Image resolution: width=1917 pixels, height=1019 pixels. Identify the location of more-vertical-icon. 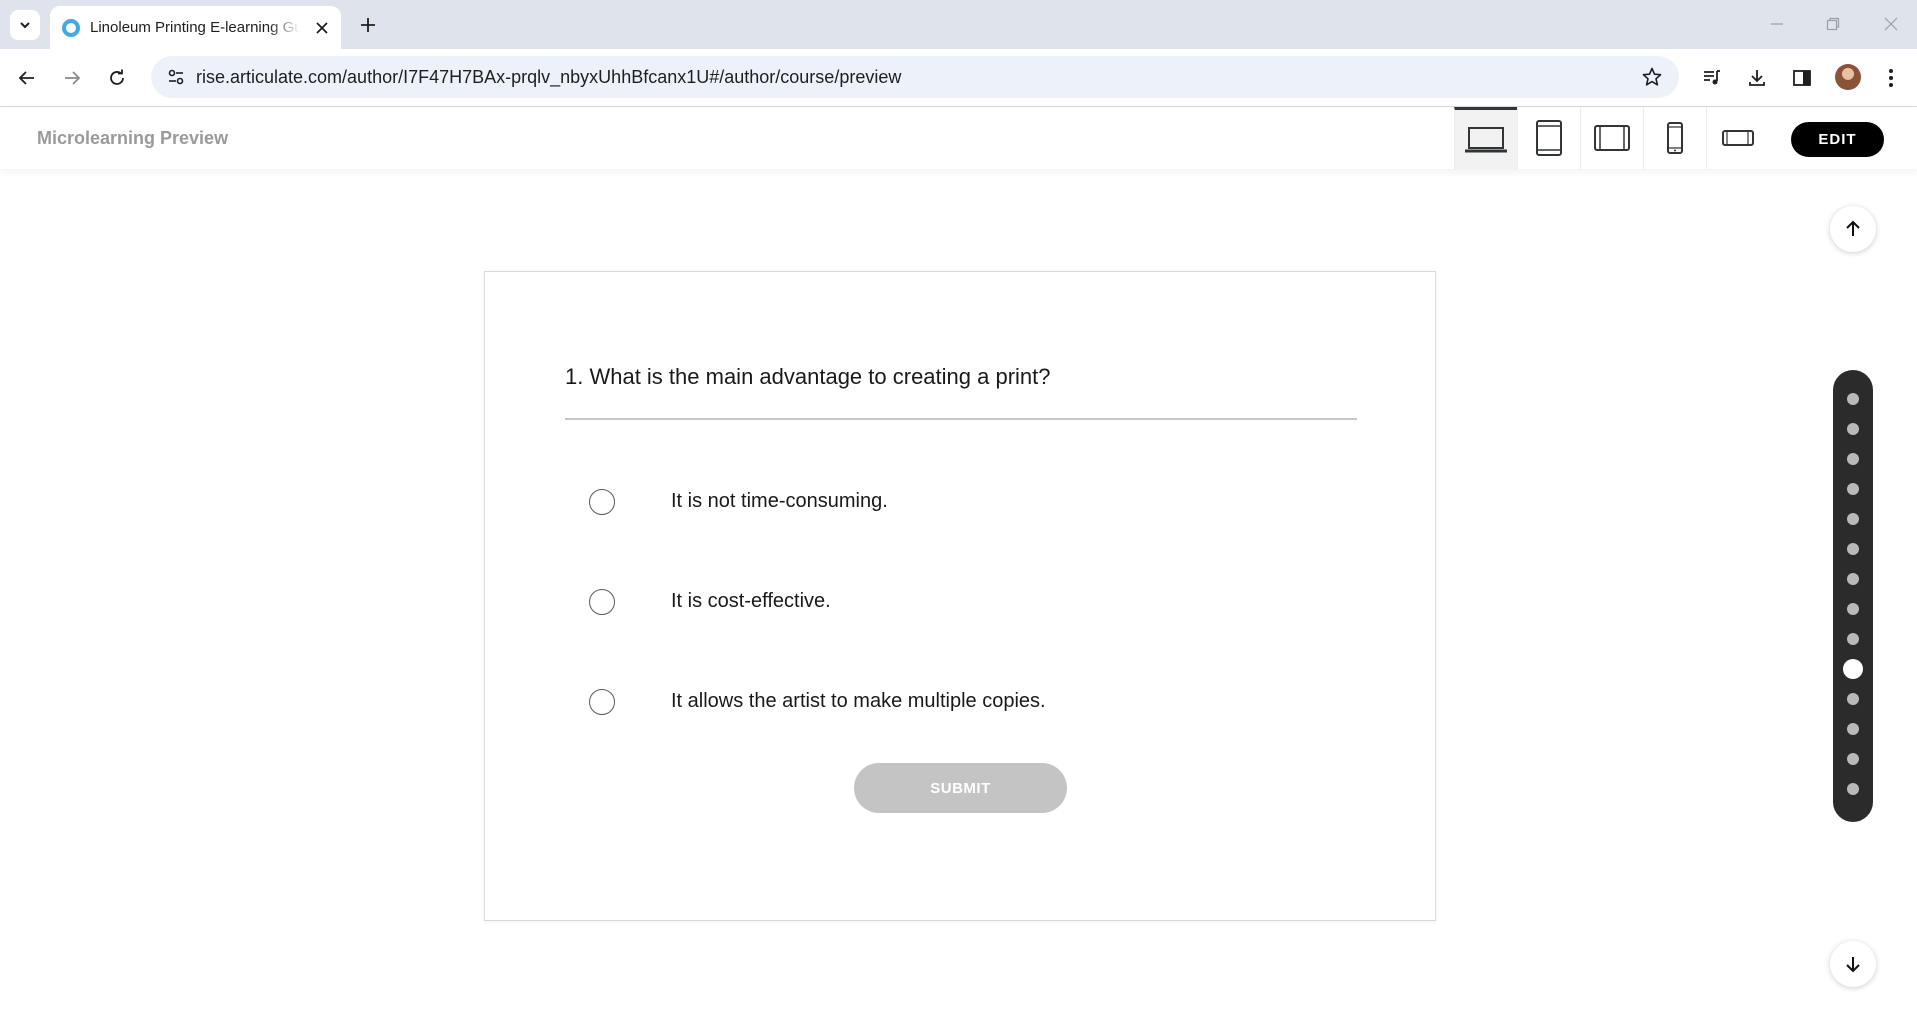
(1891, 78).